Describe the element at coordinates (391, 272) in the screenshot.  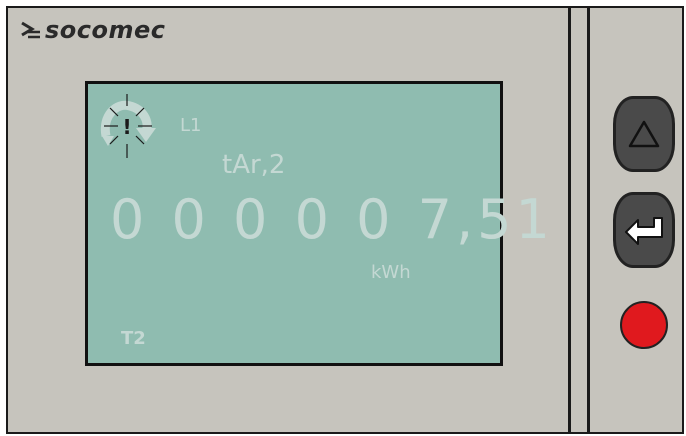
I see `unit-label: kWh` at that location.